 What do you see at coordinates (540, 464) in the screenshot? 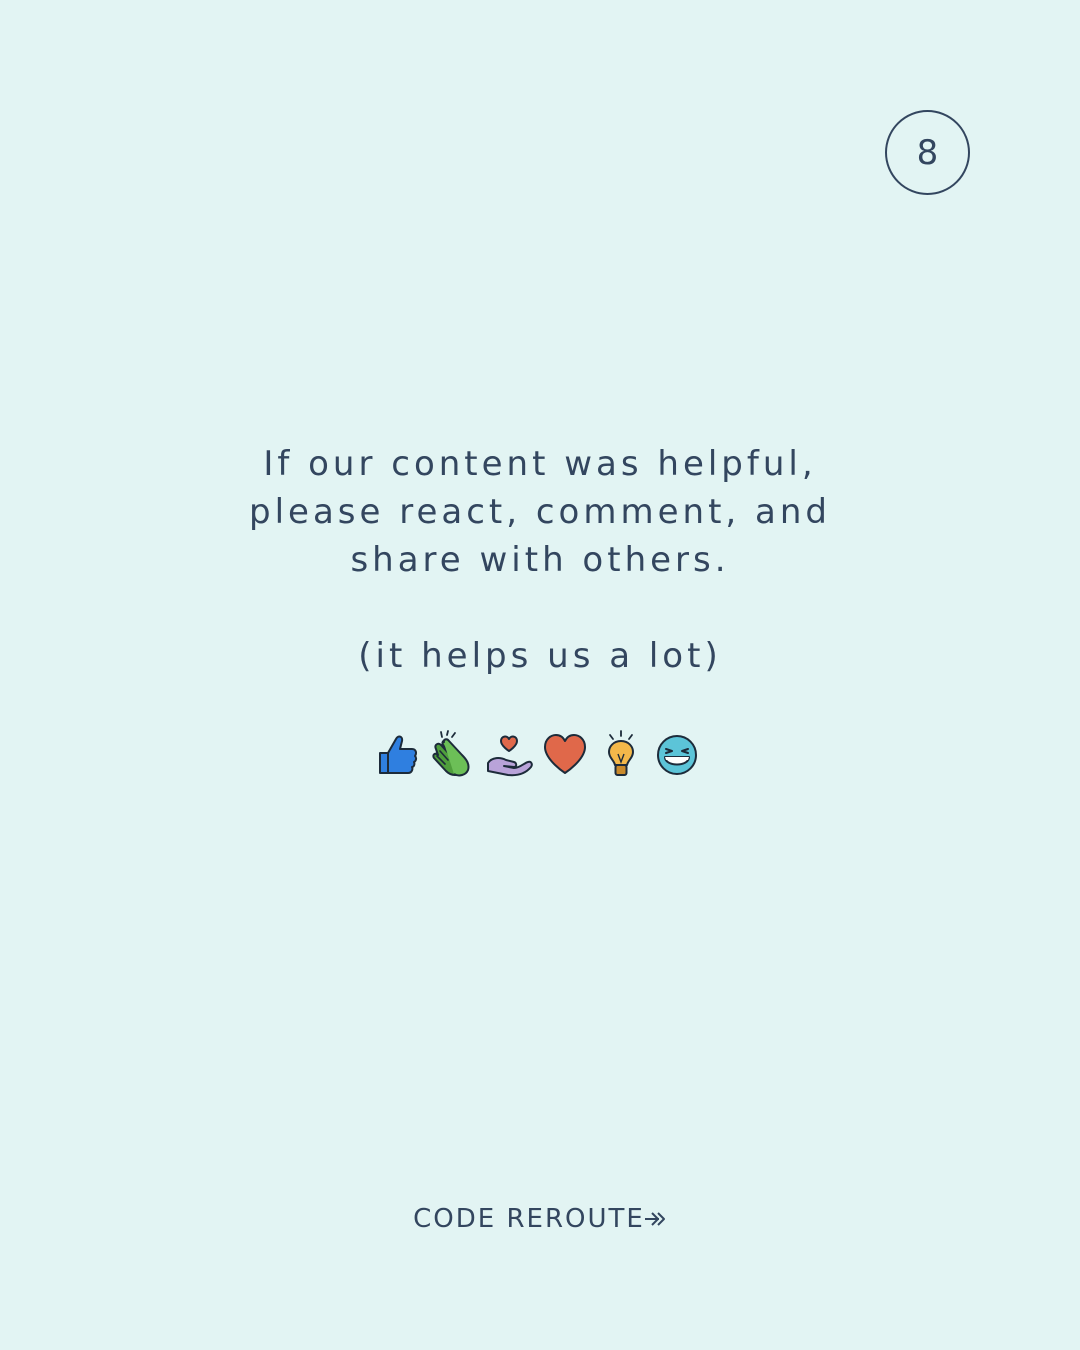
I see `message-line-1: If our content was helpful,` at bounding box center [540, 464].